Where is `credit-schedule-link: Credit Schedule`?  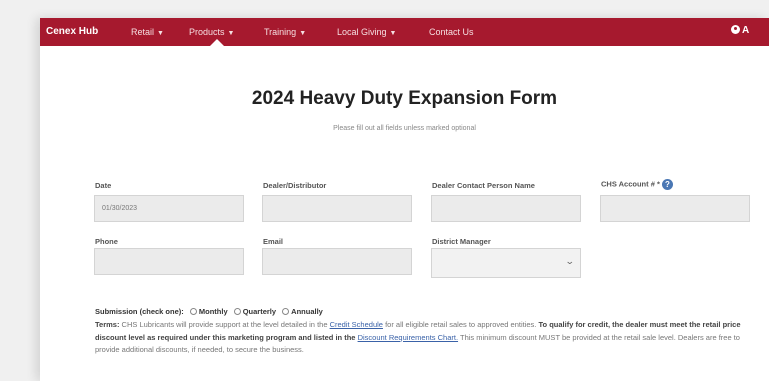 credit-schedule-link: Credit Schedule is located at coordinates (356, 324).